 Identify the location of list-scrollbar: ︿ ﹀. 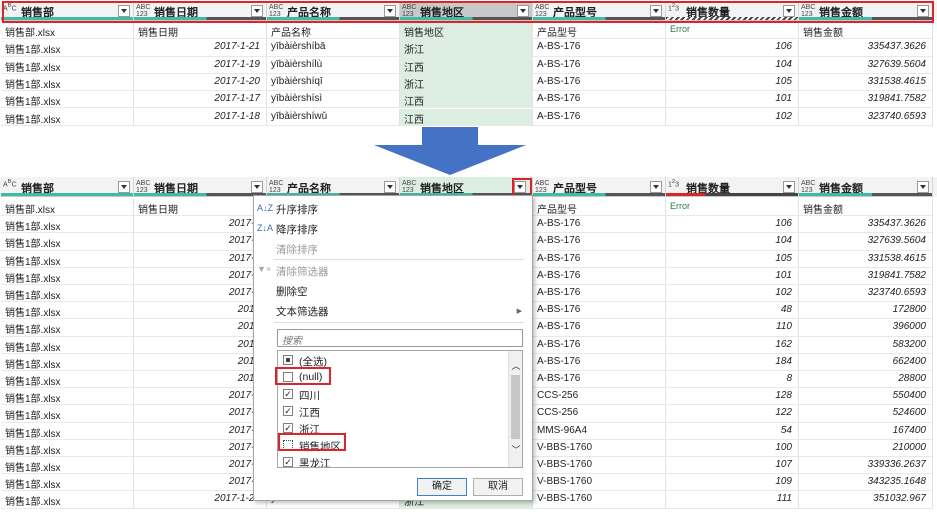
(515, 409).